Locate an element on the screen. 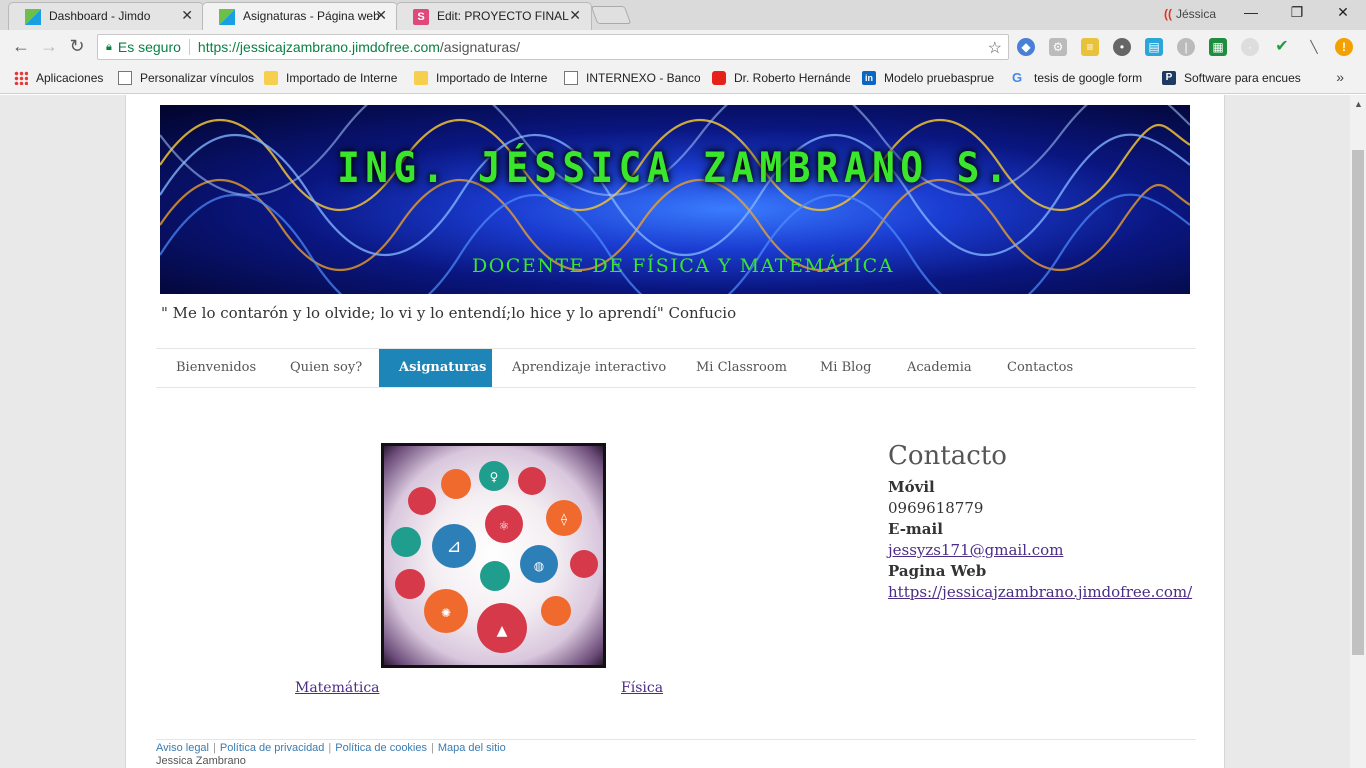 The width and height of the screenshot is (1366, 768). profile-button: (( Jéssica is located at coordinates (1190, 14).